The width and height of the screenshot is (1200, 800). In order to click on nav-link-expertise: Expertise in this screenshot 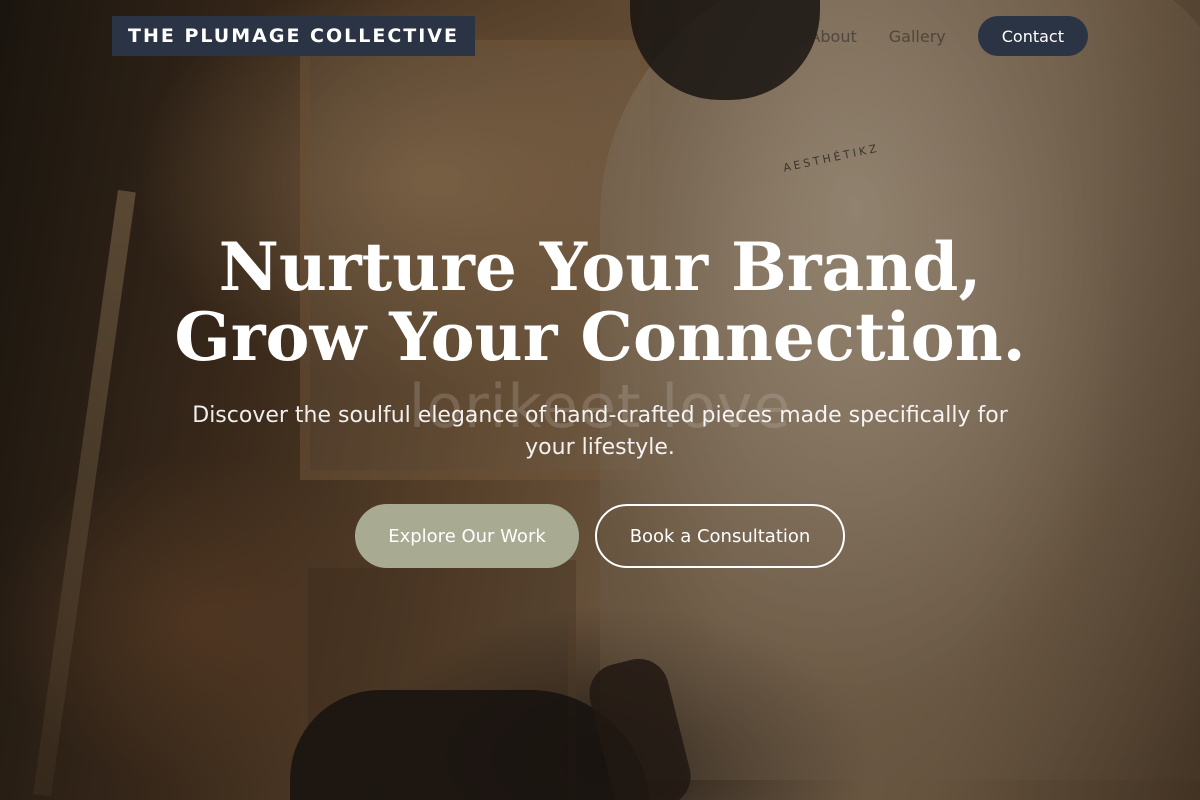, I will do `click(739, 36)`.